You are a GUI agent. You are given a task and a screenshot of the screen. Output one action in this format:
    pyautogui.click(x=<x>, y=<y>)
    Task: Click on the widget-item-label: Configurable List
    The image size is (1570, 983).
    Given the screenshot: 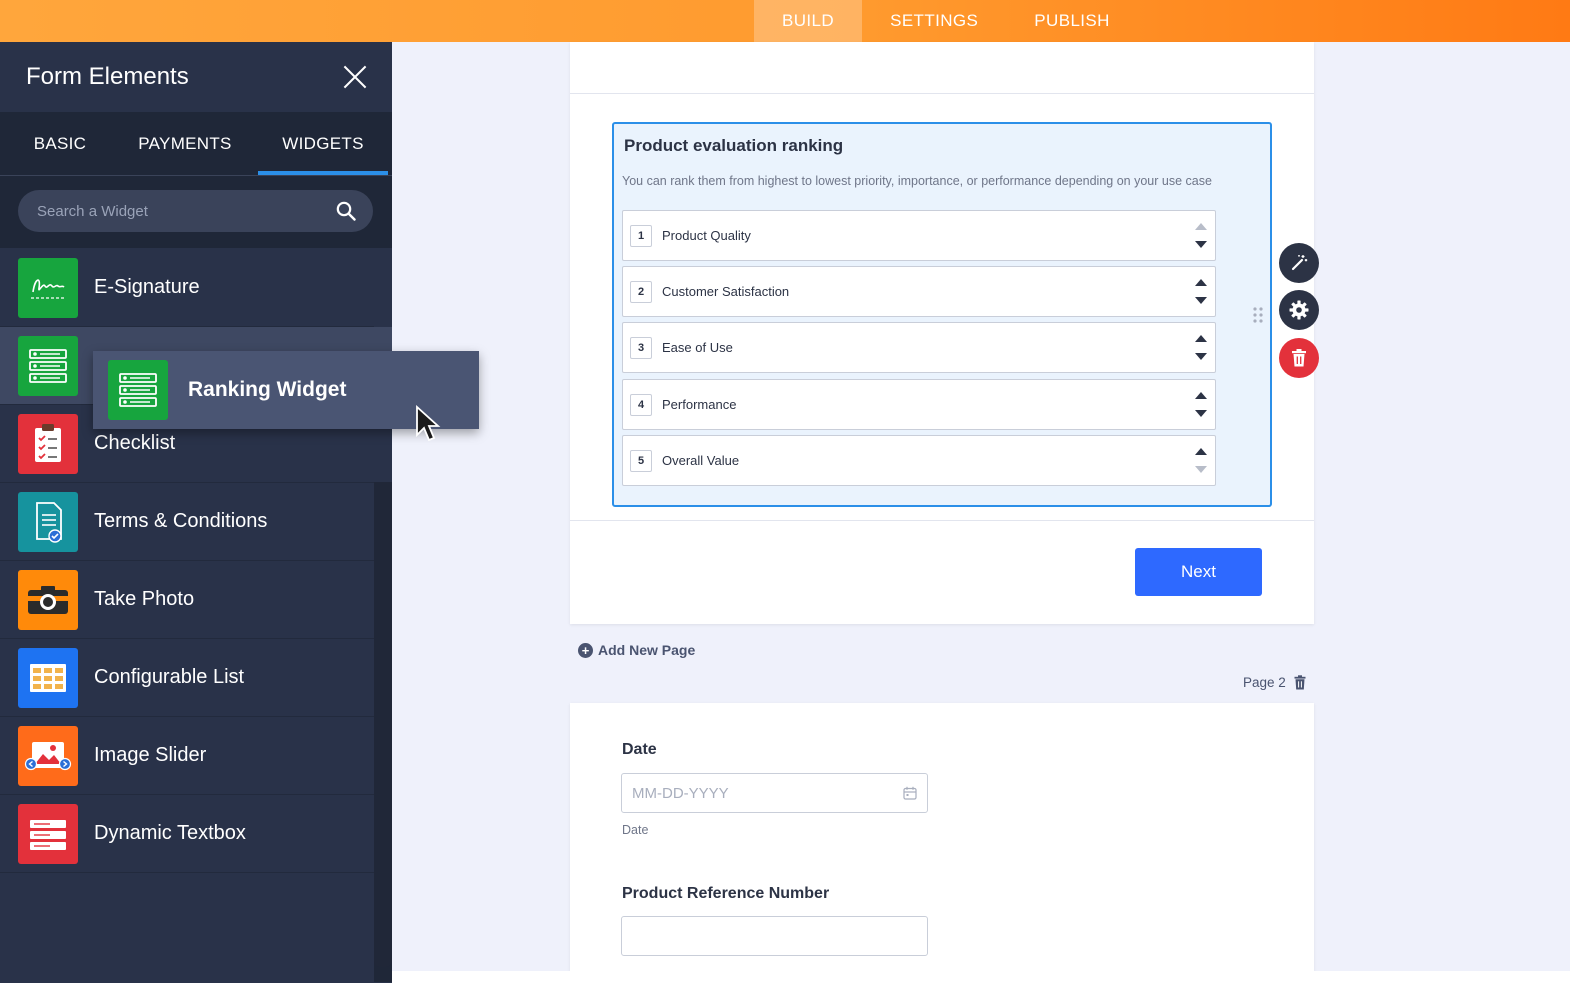 What is the action you would take?
    pyautogui.click(x=169, y=677)
    